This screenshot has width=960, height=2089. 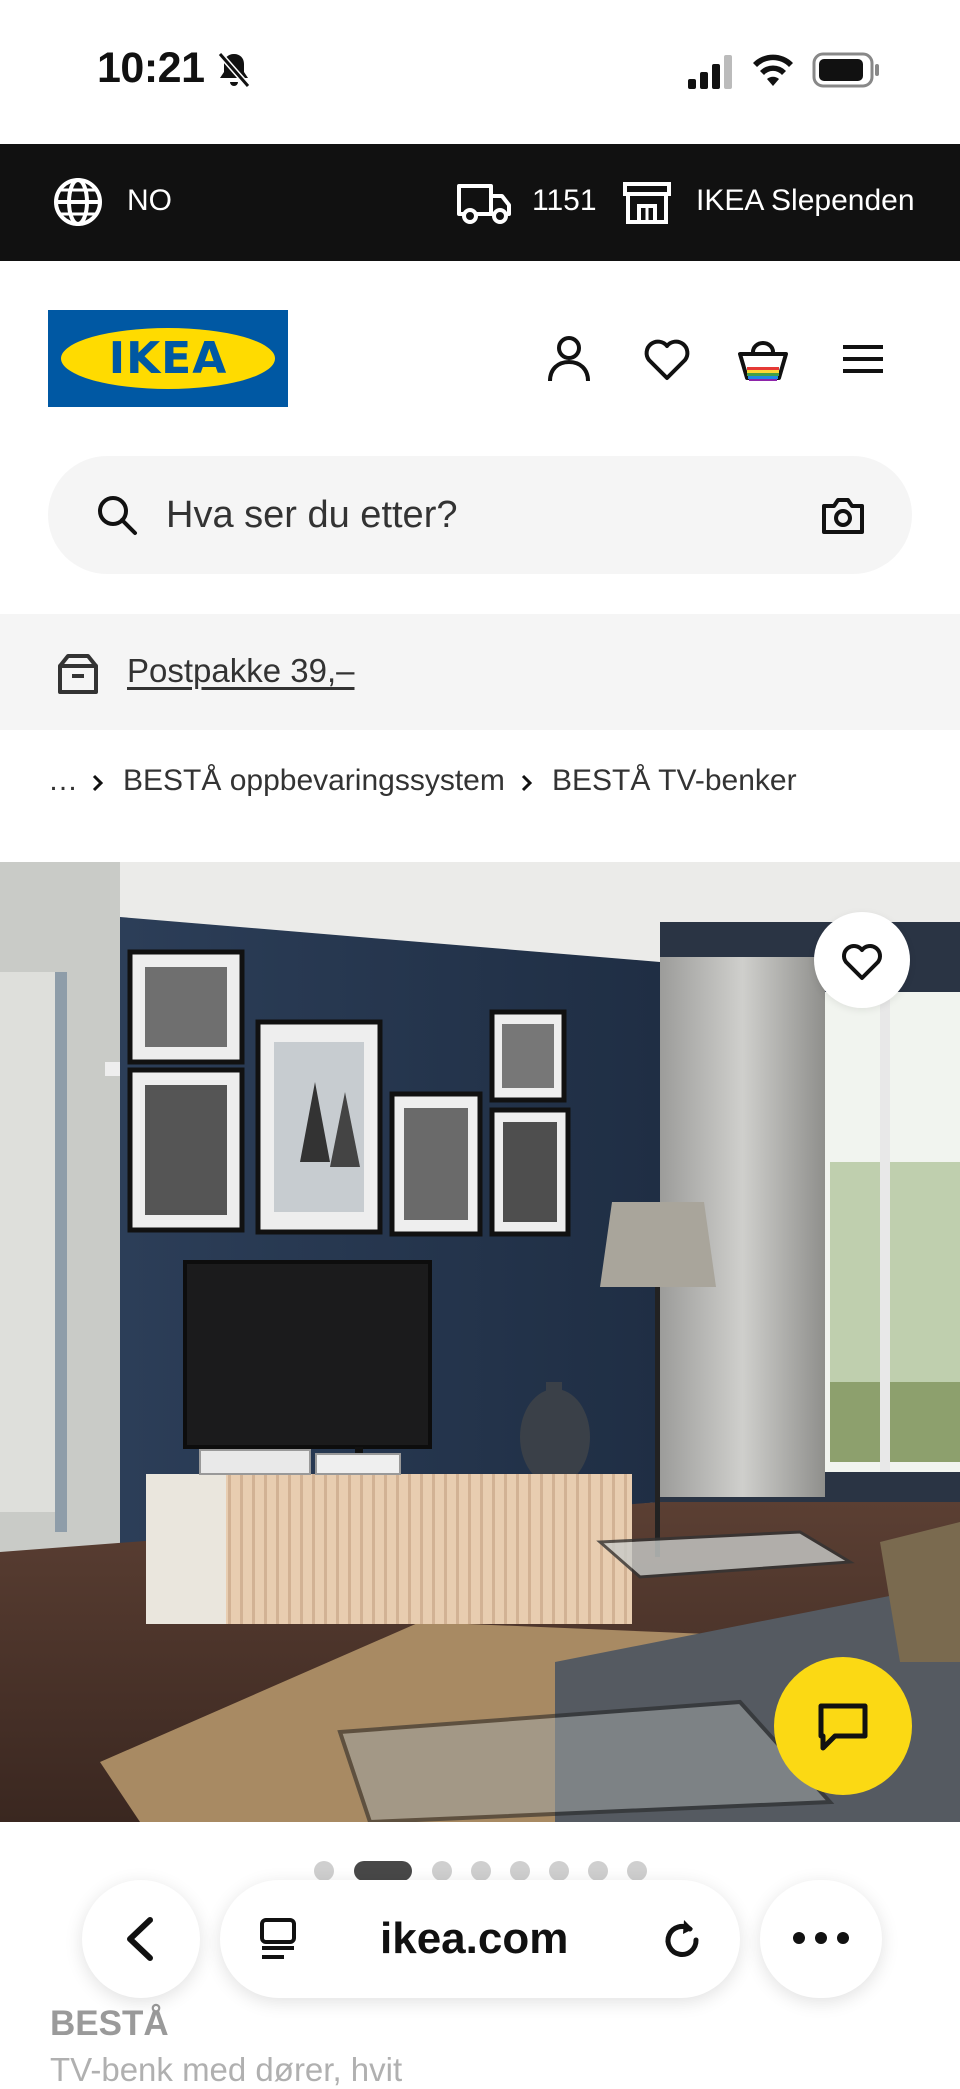 I want to click on logo-text: IKEA, so click(x=168, y=358).